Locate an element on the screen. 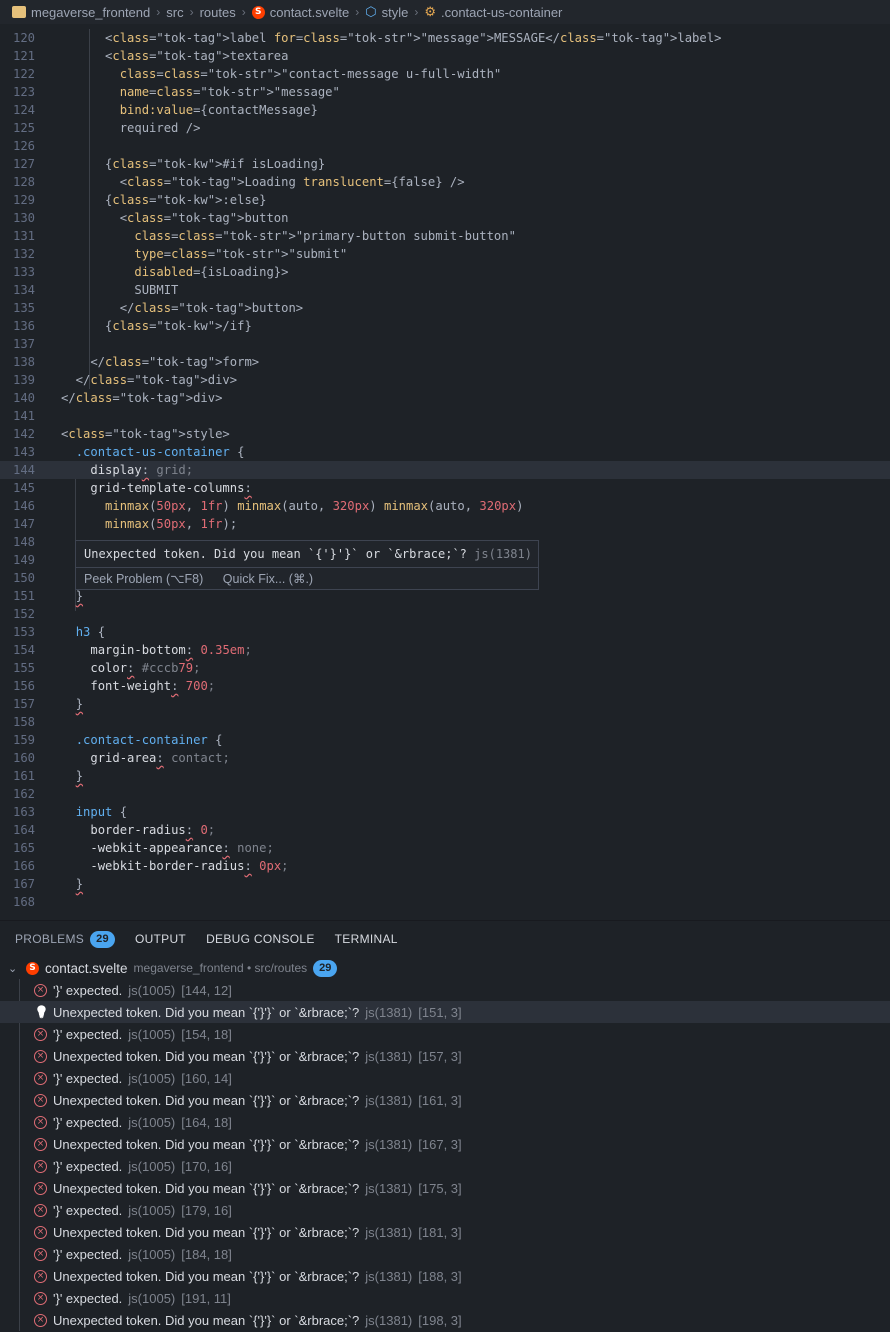  code-line: 132 type=class="tok-str">"submit" is located at coordinates (445, 254).